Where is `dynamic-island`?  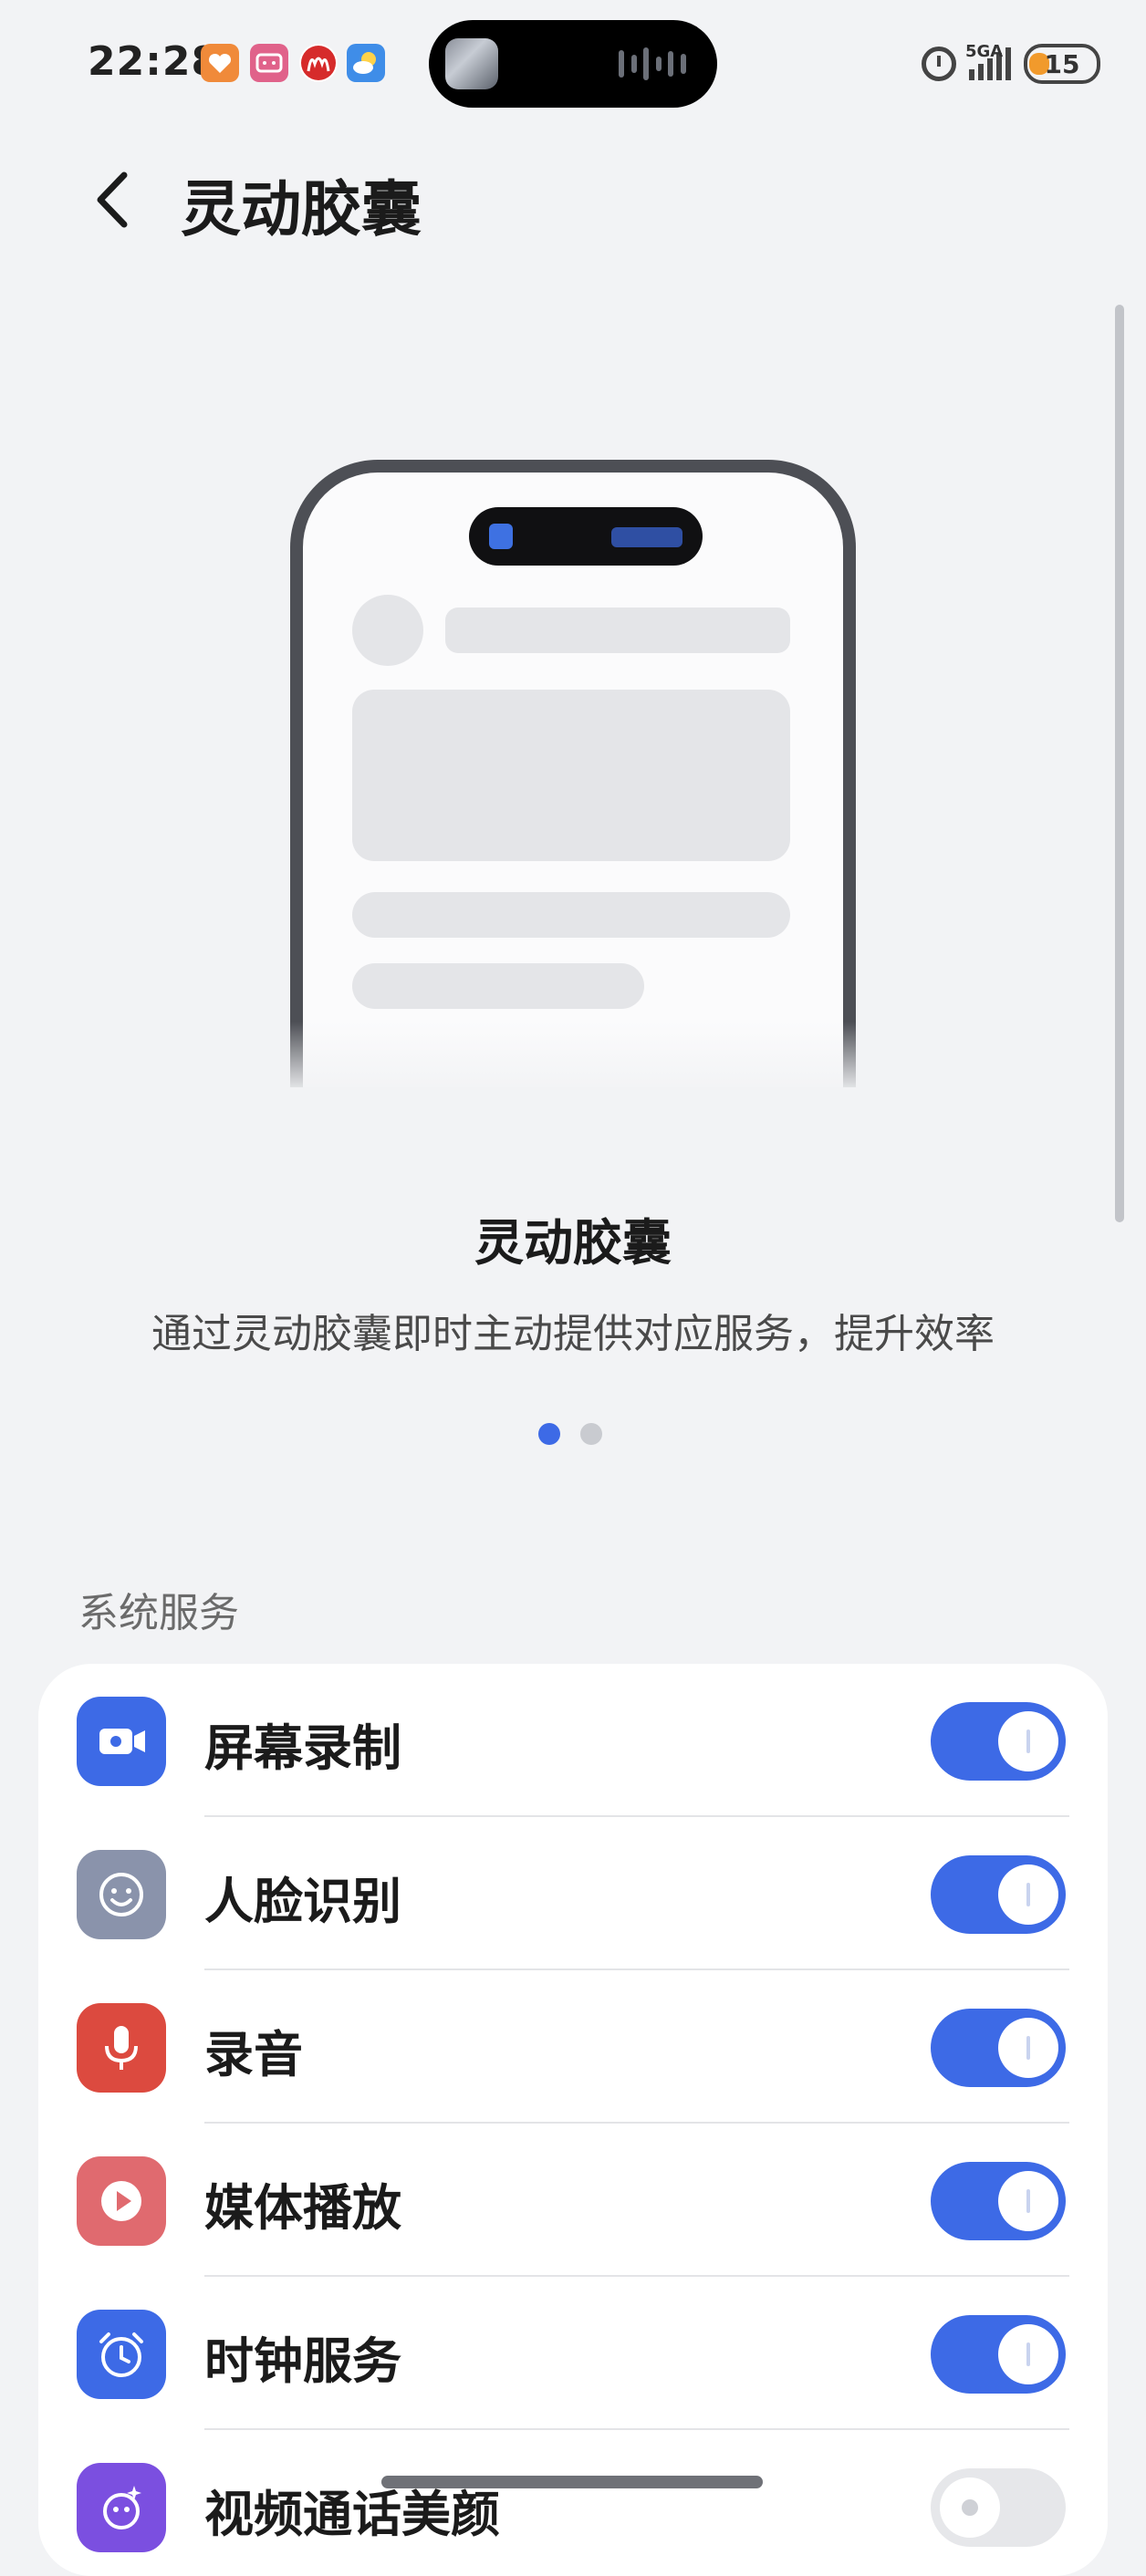 dynamic-island is located at coordinates (573, 64).